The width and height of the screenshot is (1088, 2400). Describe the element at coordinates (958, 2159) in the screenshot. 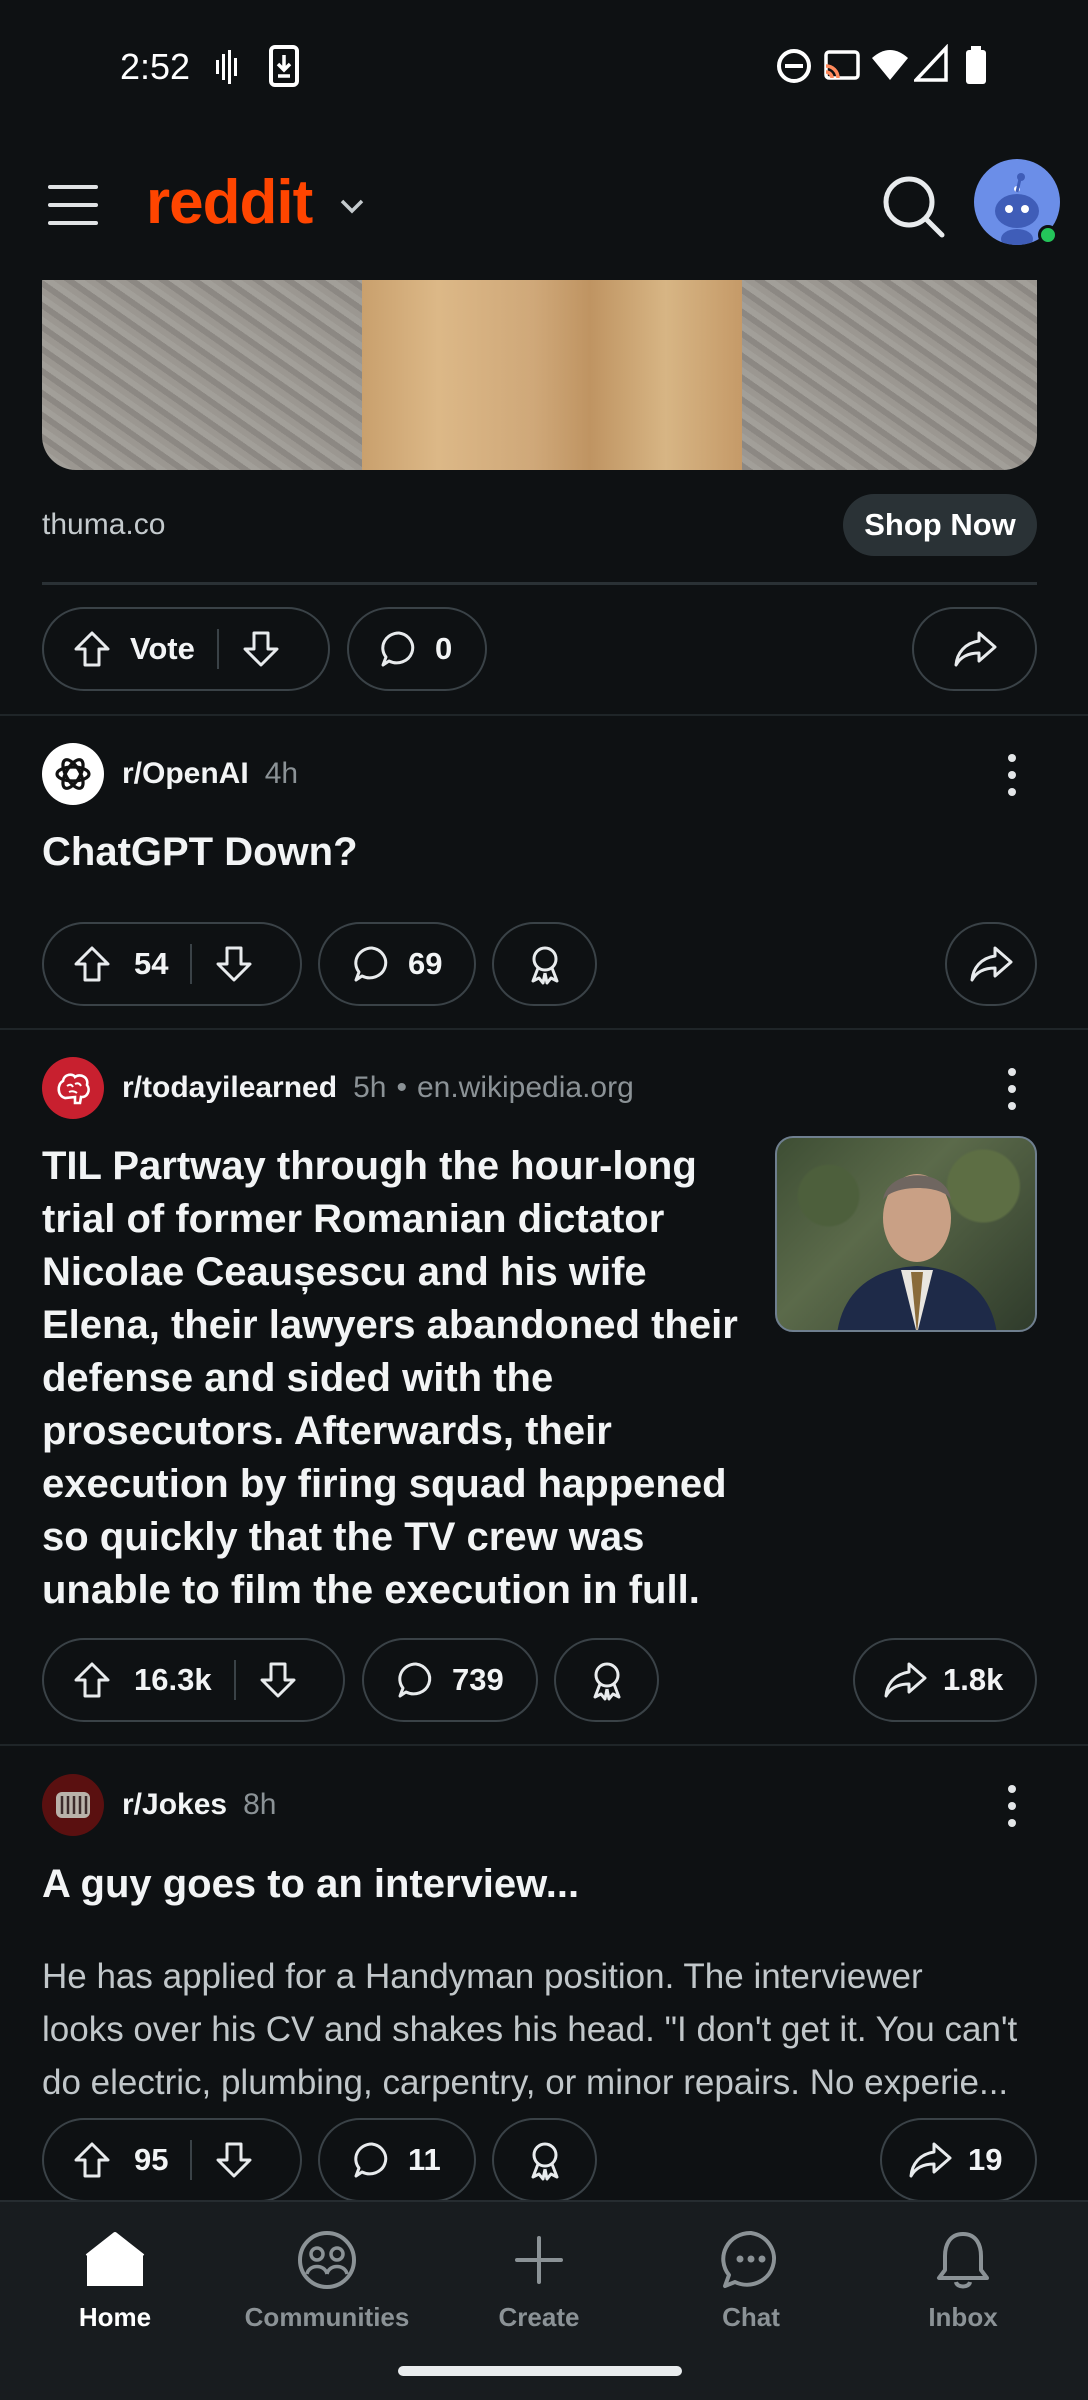

I see `share-button: 19` at that location.